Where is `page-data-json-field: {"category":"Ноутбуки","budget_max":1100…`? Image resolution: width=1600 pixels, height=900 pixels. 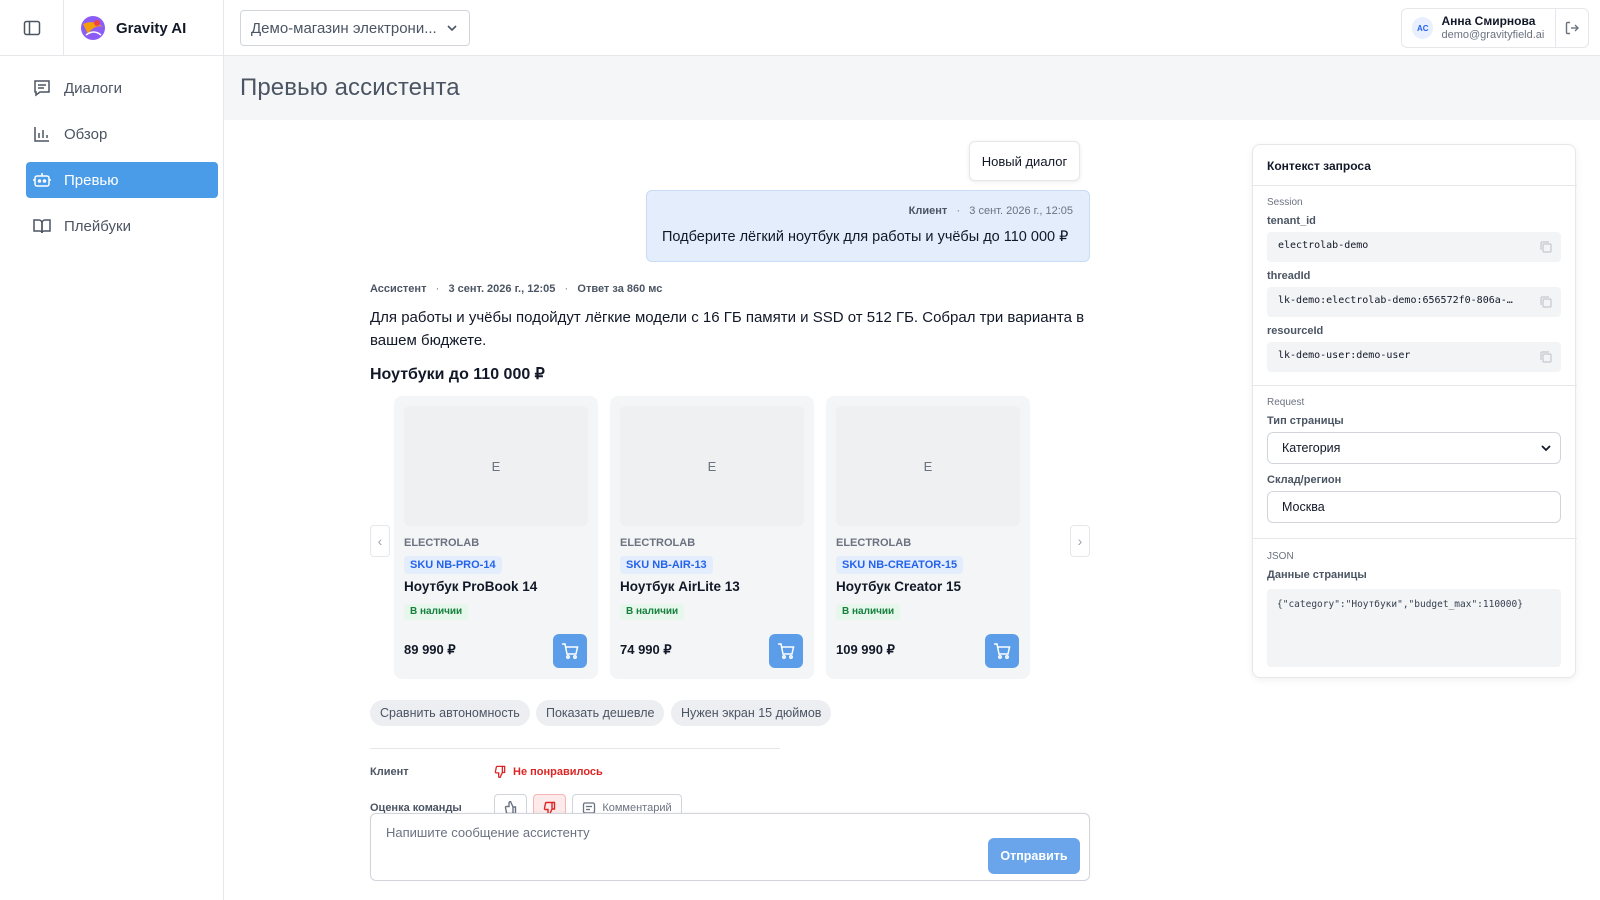 page-data-json-field: {"category":"Ноутбуки","budget_max":1100… is located at coordinates (1414, 628).